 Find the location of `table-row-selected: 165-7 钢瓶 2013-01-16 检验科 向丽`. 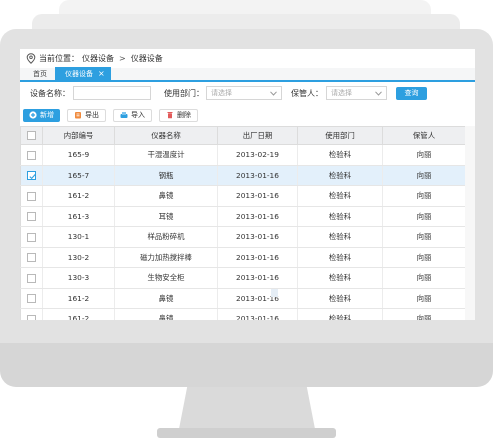

table-row-selected: 165-7 钢瓶 2013-01-16 检验科 向丽 is located at coordinates (243, 175).